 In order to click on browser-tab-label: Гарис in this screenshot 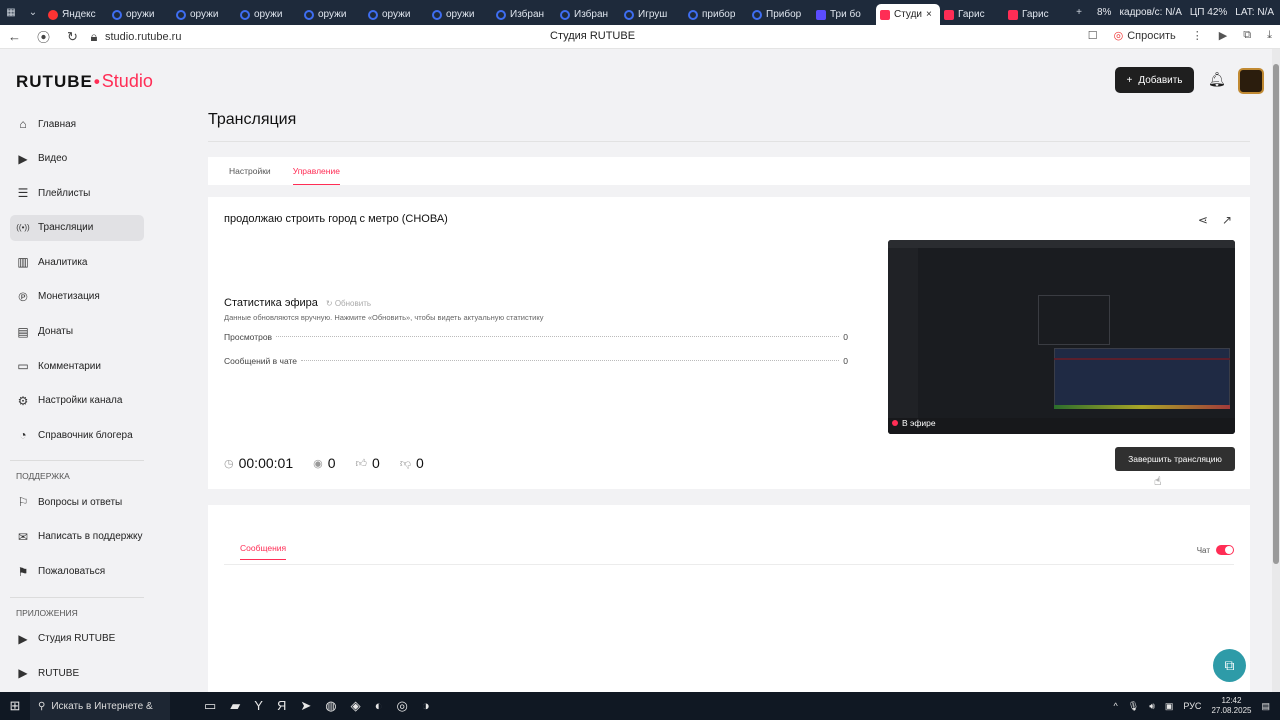, I will do `click(1035, 14)`.